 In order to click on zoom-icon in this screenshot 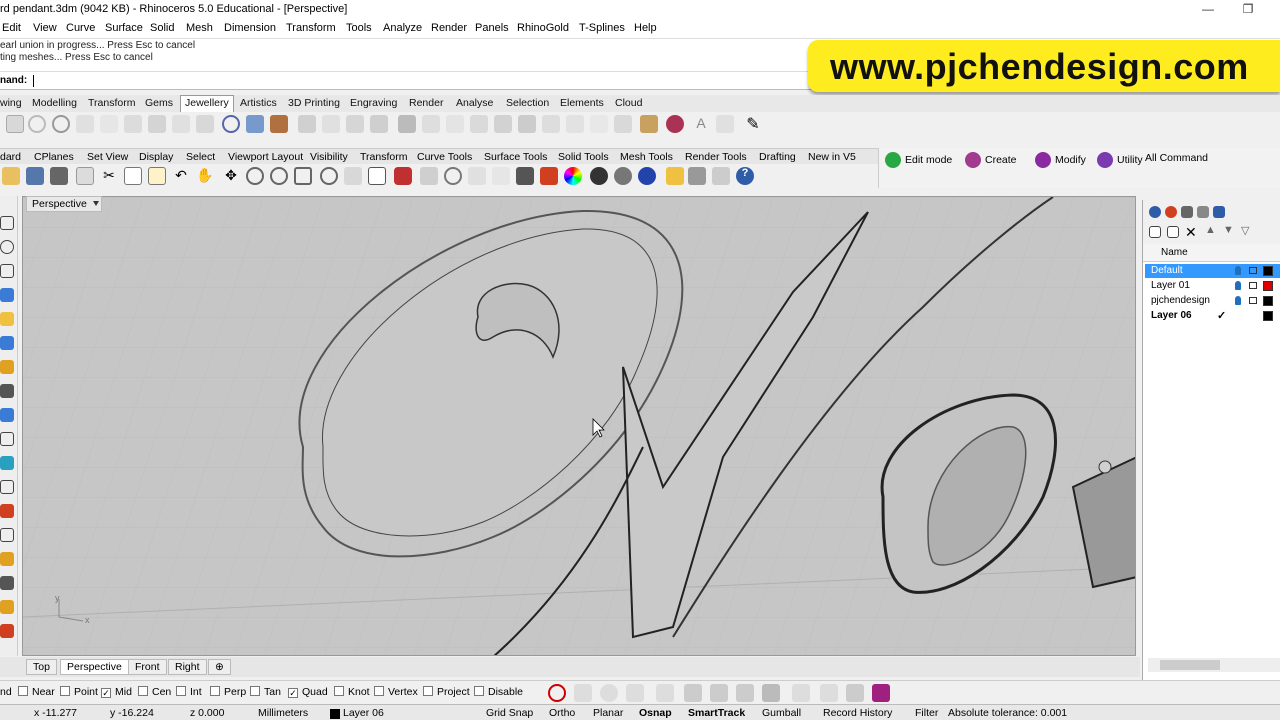, I will do `click(255, 176)`.